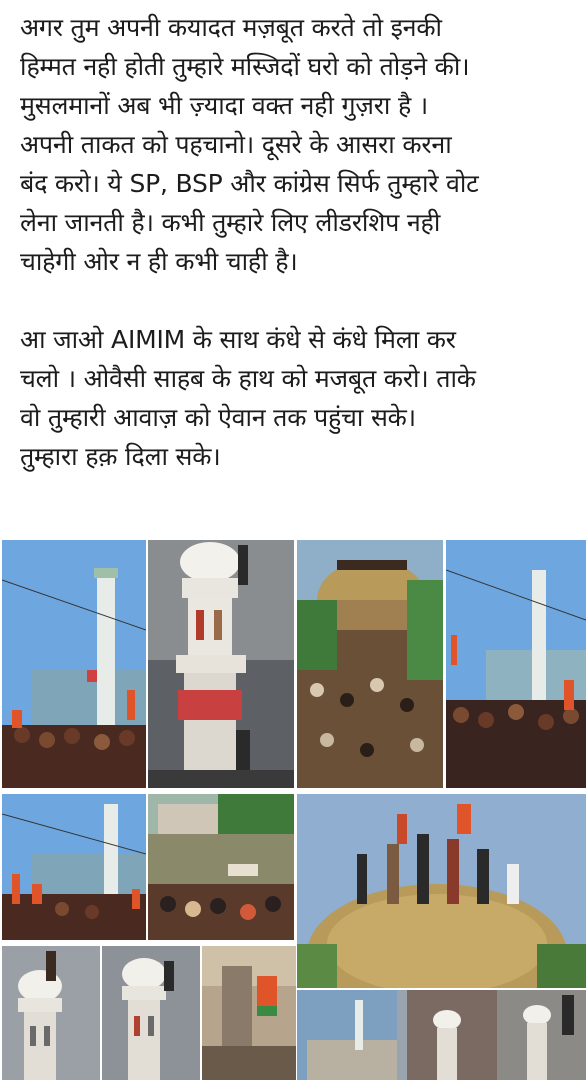  I want to click on photo-crowd-banner, so click(221, 867).